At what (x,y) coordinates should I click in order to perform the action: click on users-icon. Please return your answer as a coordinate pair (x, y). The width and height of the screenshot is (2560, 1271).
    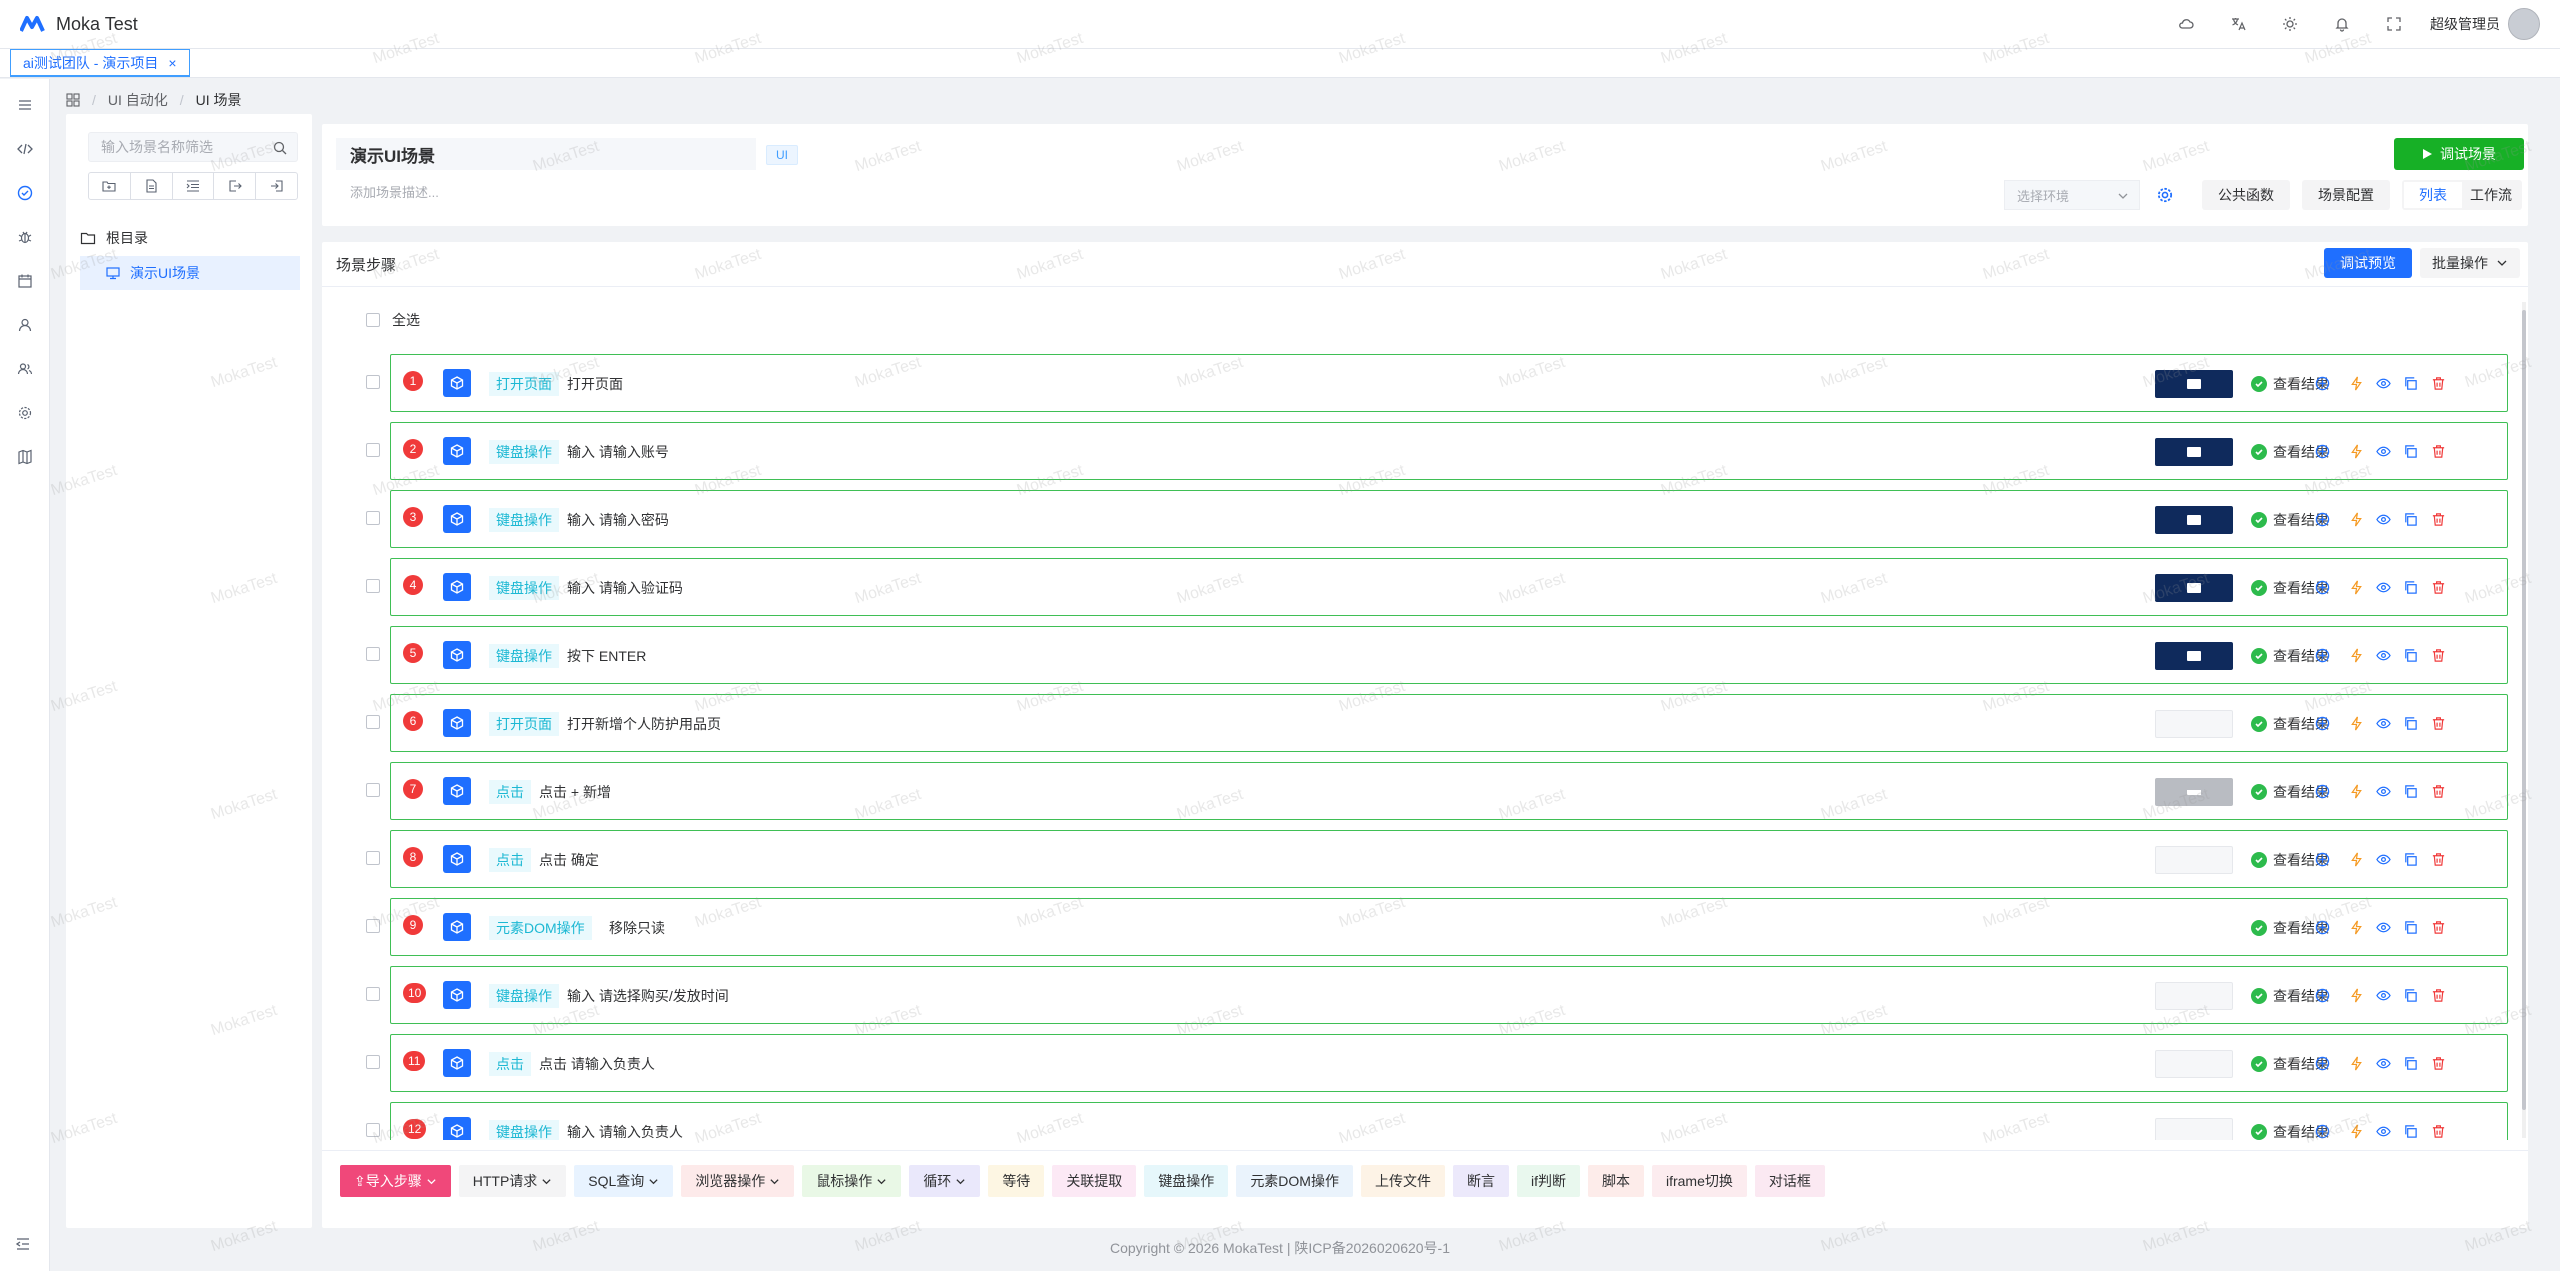
    Looking at the image, I should click on (25, 369).